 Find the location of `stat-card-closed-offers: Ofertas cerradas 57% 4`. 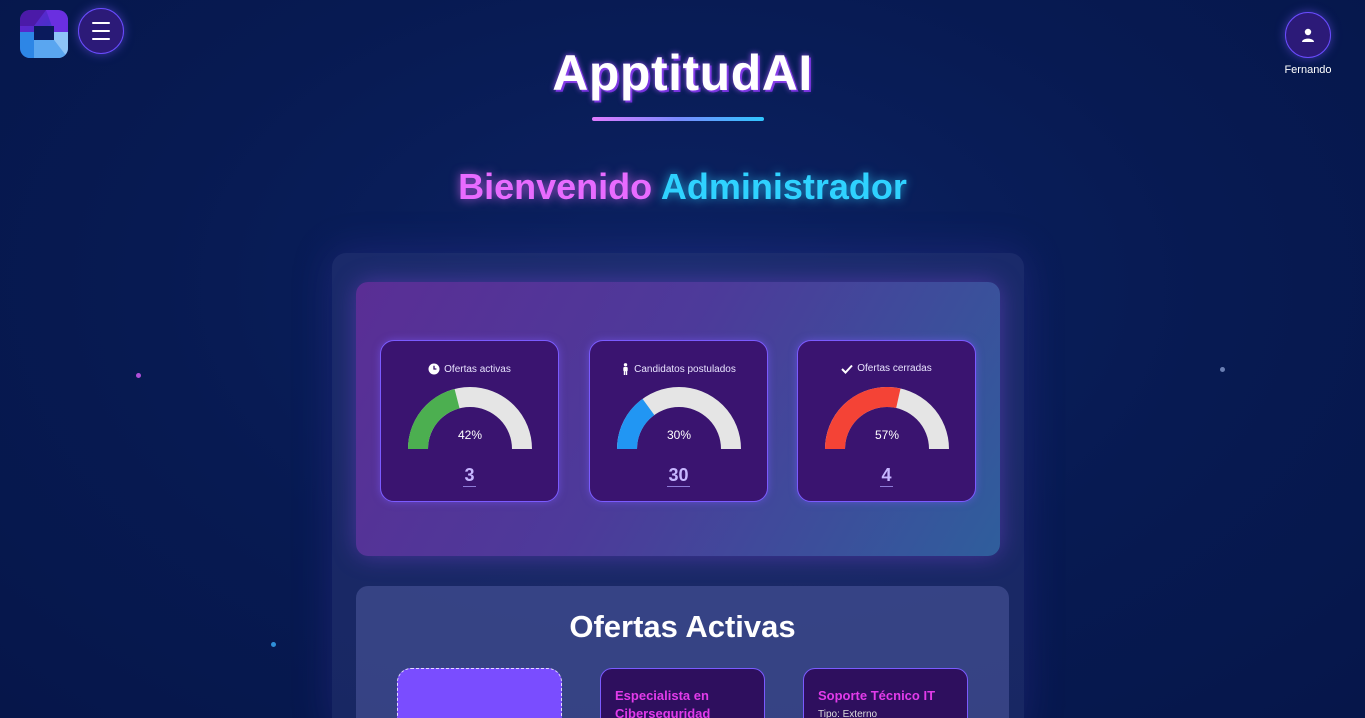

stat-card-closed-offers: Ofertas cerradas 57% 4 is located at coordinates (886, 421).